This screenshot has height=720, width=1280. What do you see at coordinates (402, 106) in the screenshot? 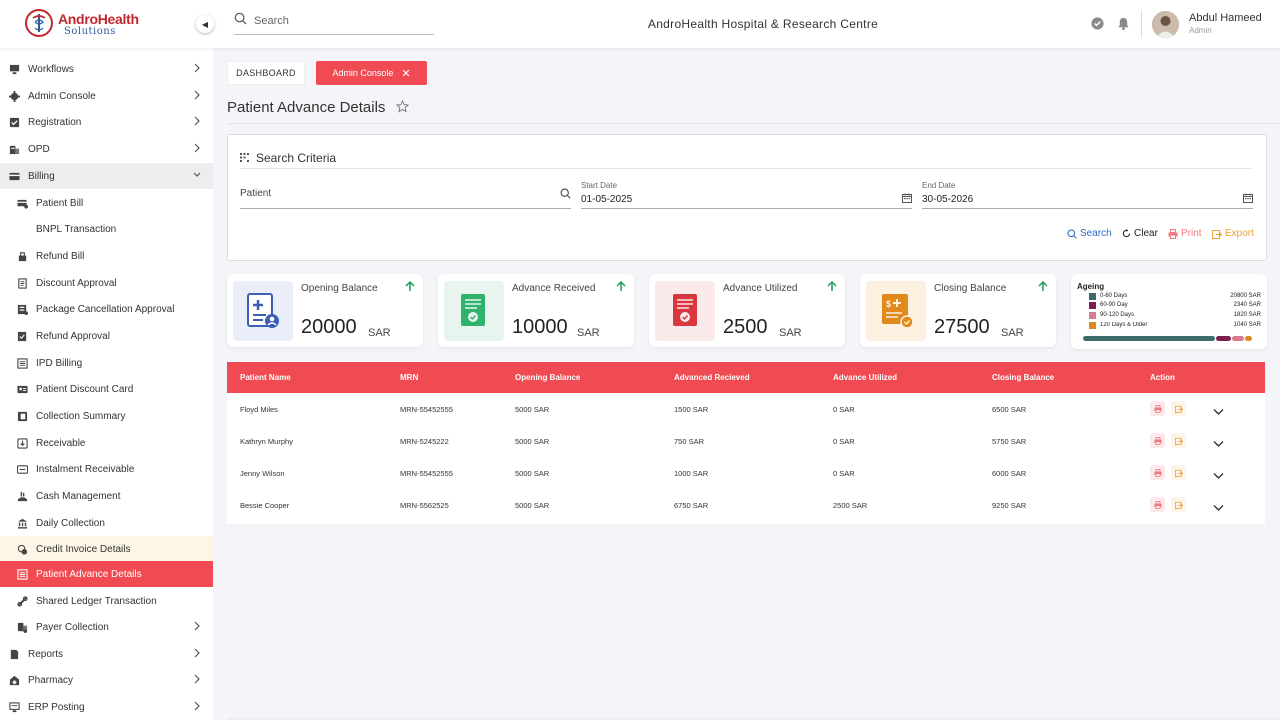
I see `star-icon` at bounding box center [402, 106].